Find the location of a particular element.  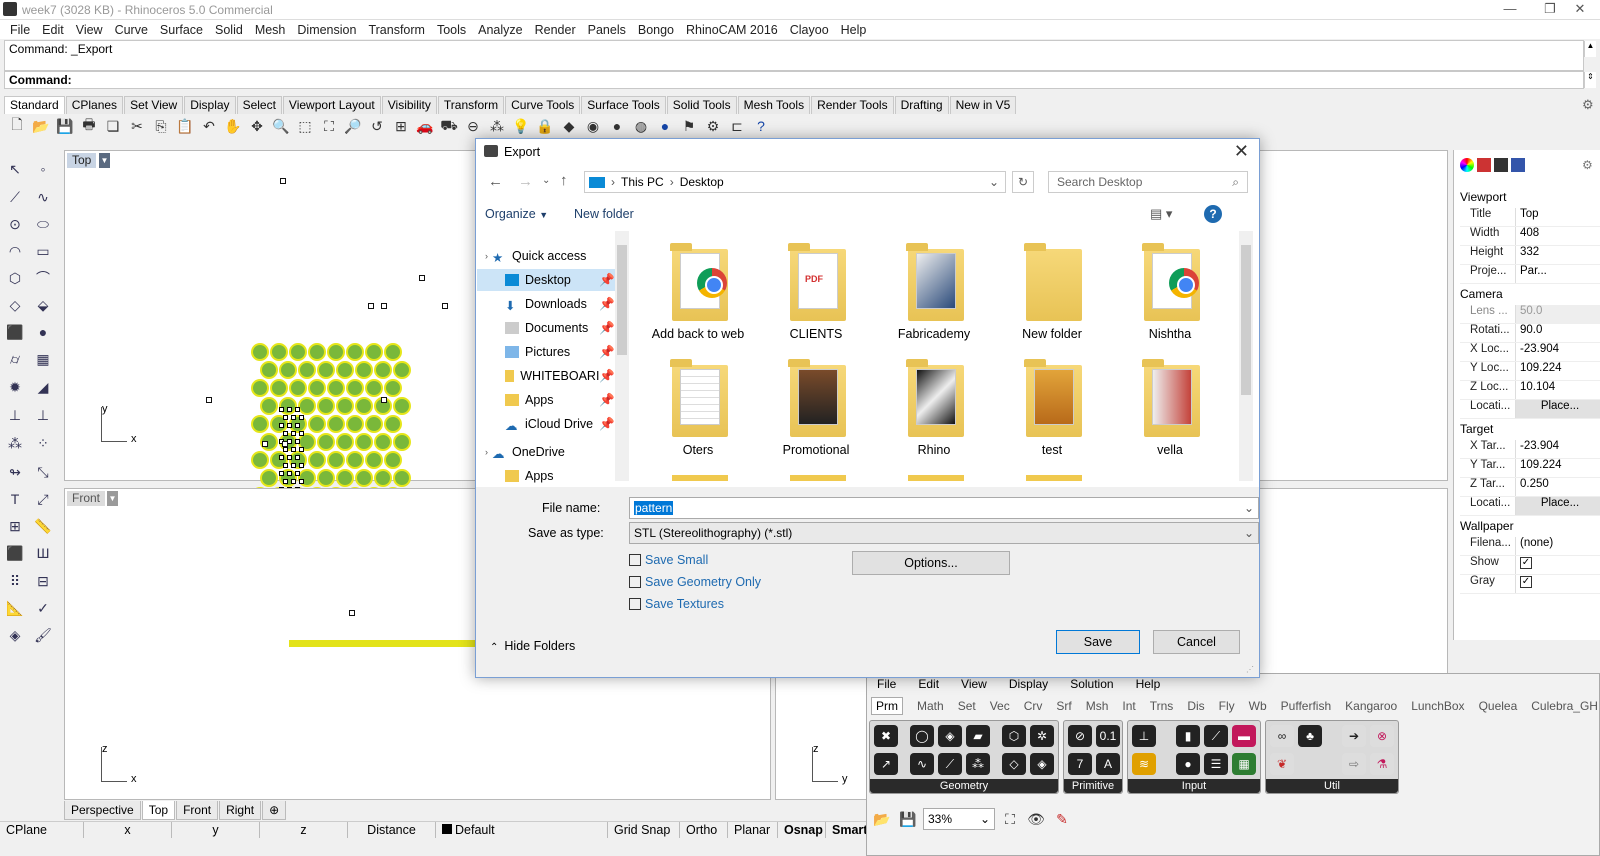

gh-sketch-icon: ✎ is located at coordinates (1062, 819).